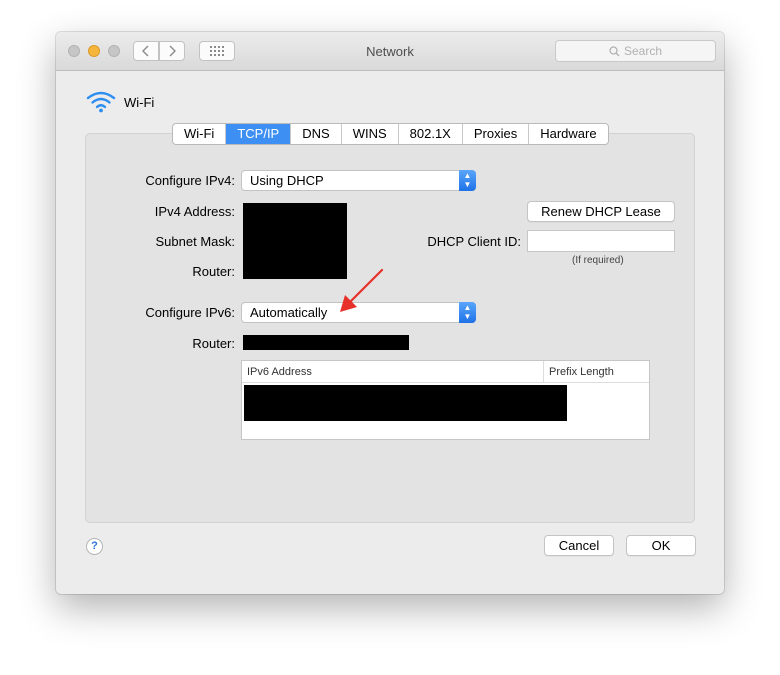 The width and height of the screenshot is (780, 675). I want to click on redacted-ipv4-values, so click(295, 241).